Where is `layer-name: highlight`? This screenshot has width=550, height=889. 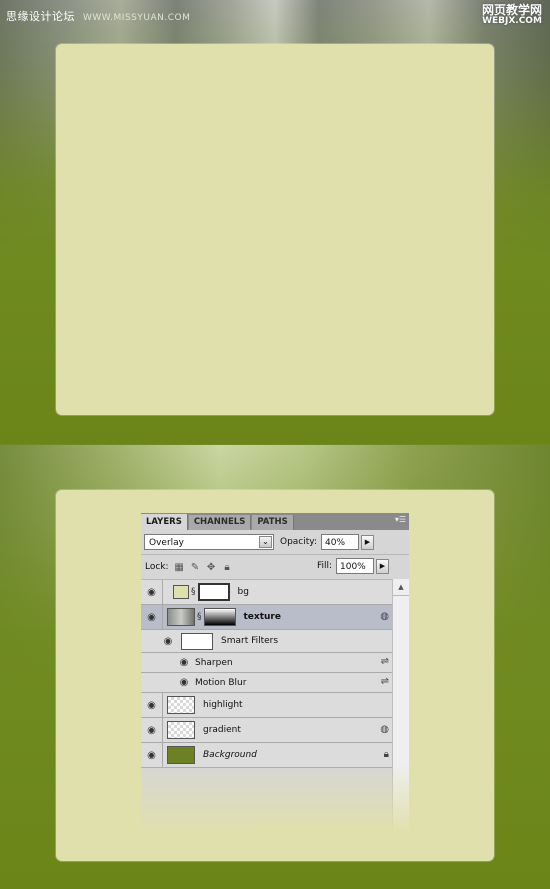
layer-name: highlight is located at coordinates (223, 705).